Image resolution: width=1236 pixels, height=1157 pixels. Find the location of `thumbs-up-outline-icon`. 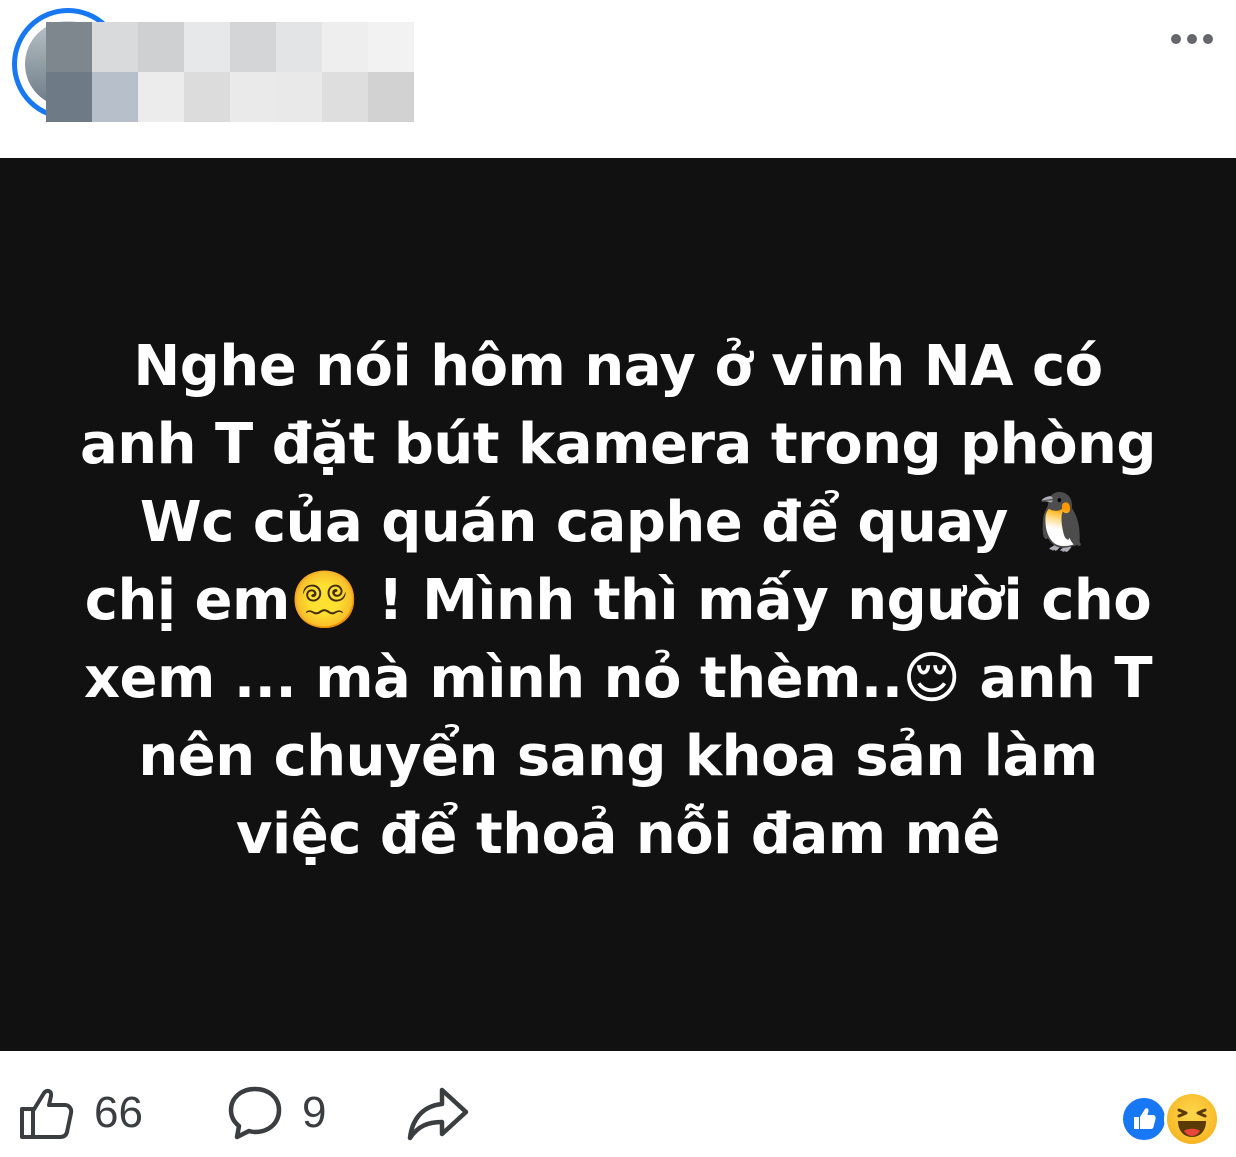

thumbs-up-outline-icon is located at coordinates (47, 1113).